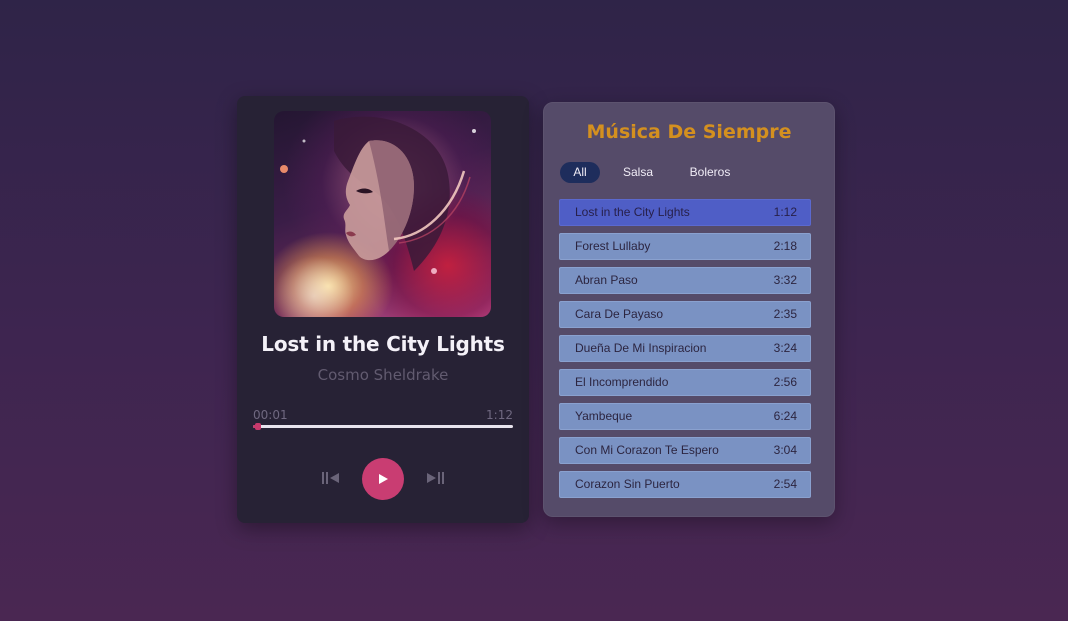  I want to click on song-item: Yambeque 6:24, so click(685, 416).